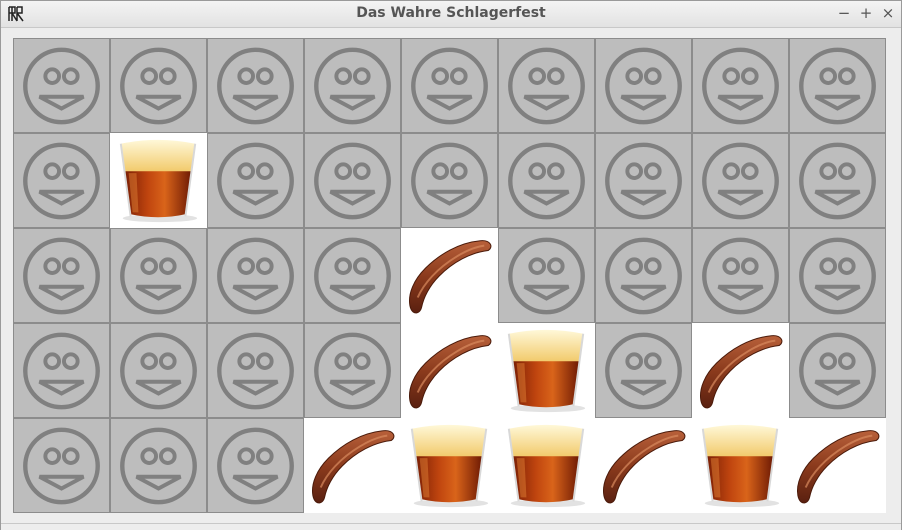 The image size is (902, 530). I want to click on window-bottom-edge, so click(451, 526).